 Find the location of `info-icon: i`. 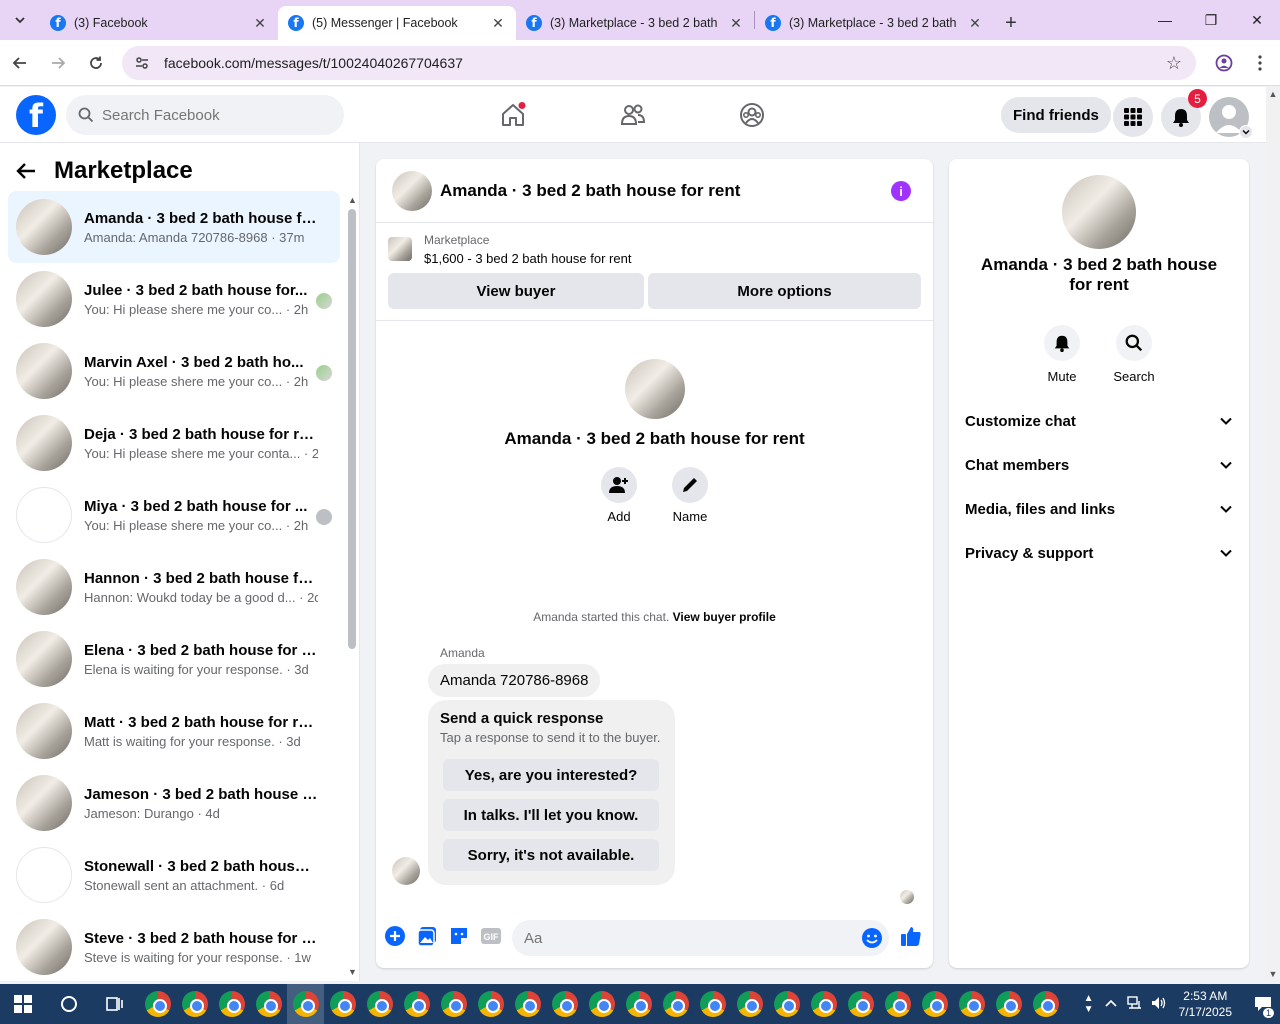

info-icon: i is located at coordinates (901, 191).